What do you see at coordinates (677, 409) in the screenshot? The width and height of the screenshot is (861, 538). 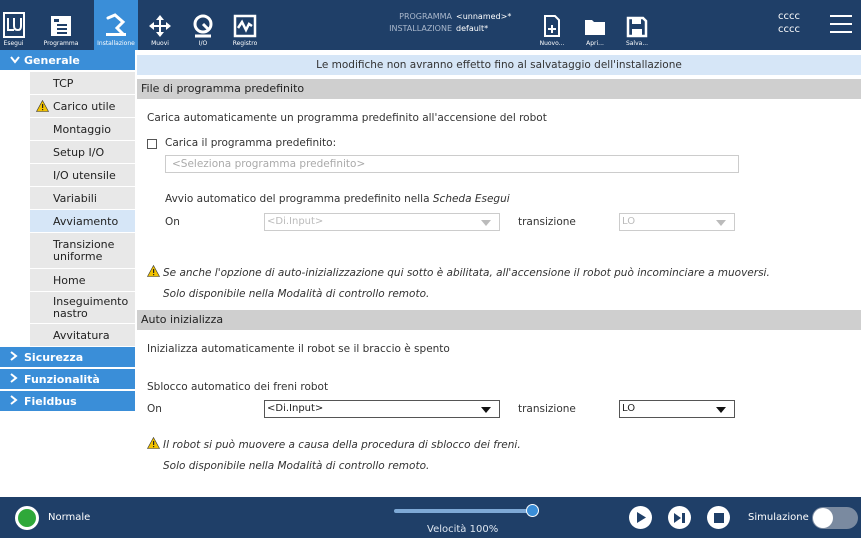 I see `brake-transition-select: LO` at bounding box center [677, 409].